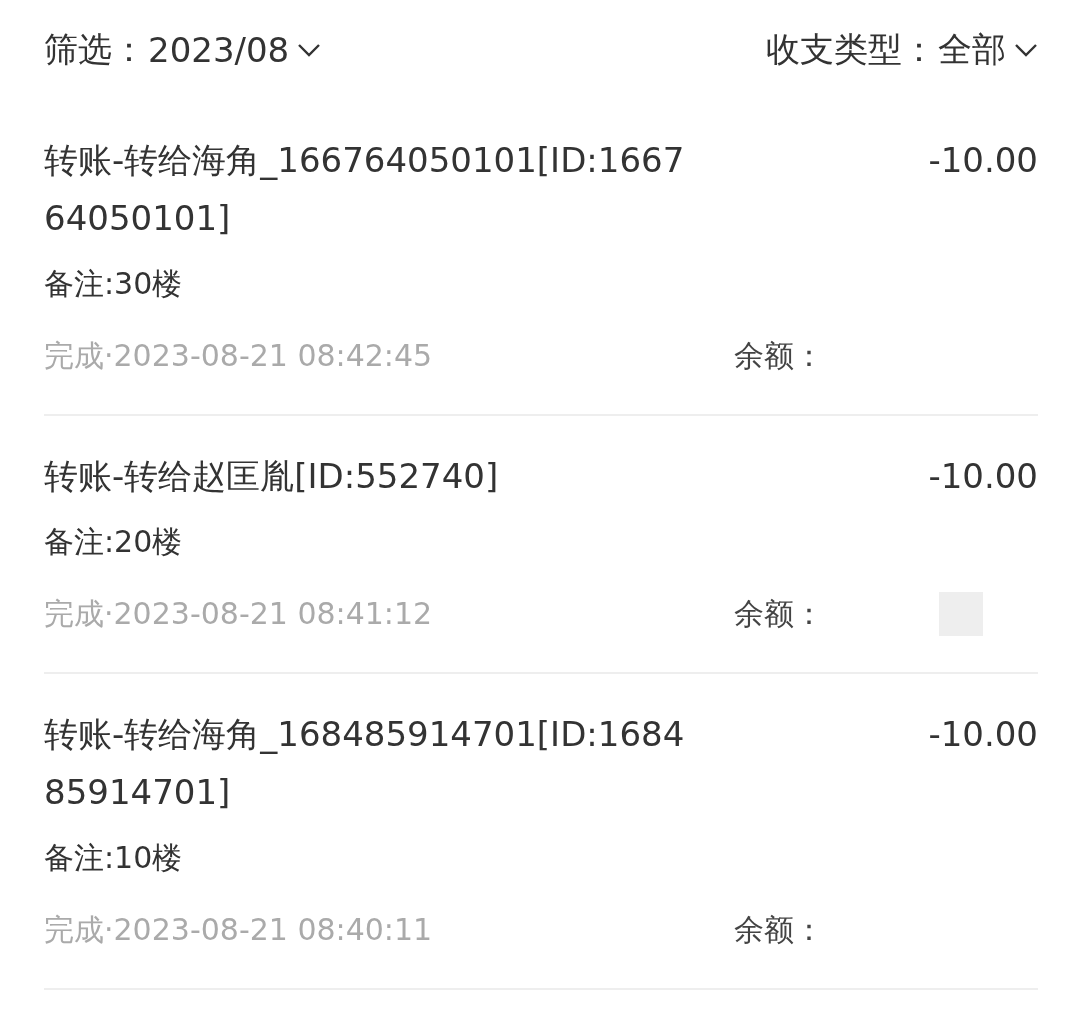 Image resolution: width=1080 pixels, height=1020 pixels. What do you see at coordinates (239, 614) in the screenshot?
I see `status-time: 完成·2023-08-21 08:41:12` at bounding box center [239, 614].